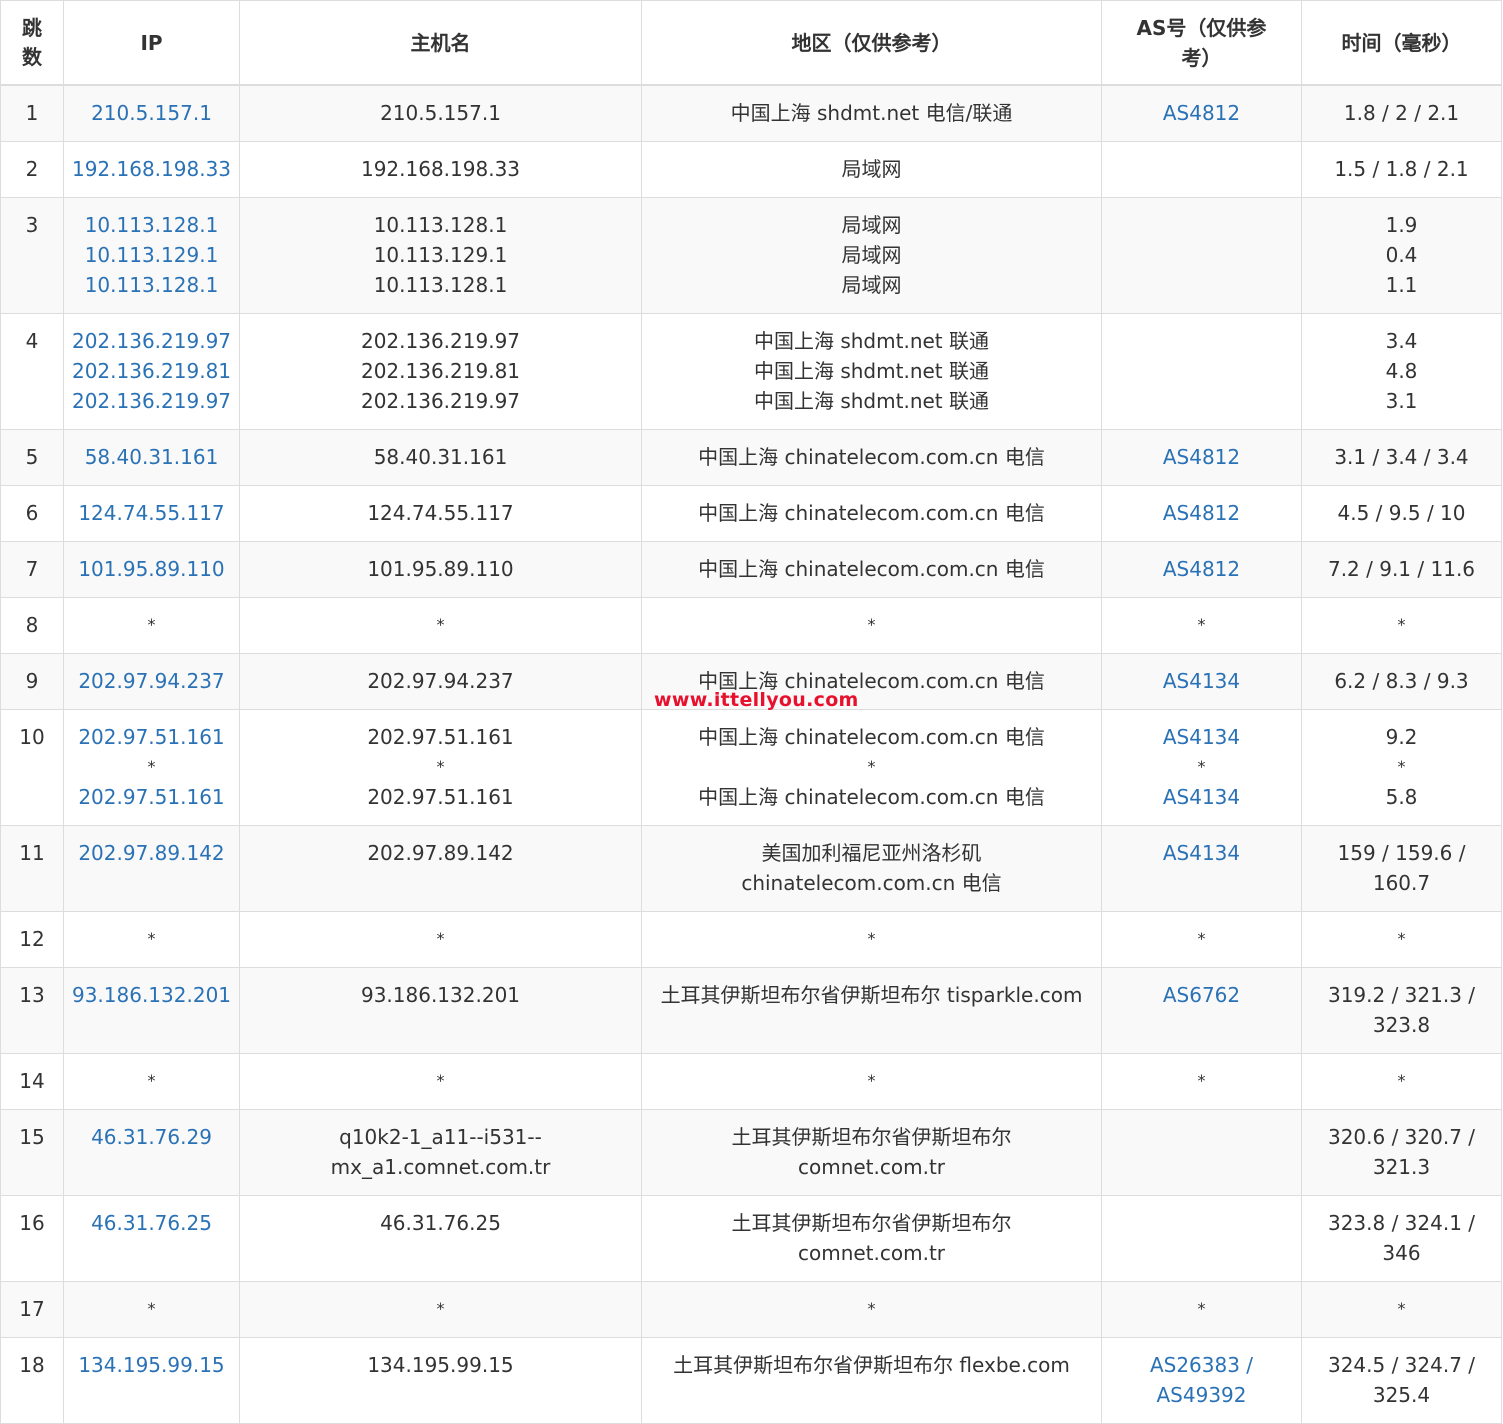 The image size is (1503, 1424). I want to click on hop-number: 4, so click(32, 341).